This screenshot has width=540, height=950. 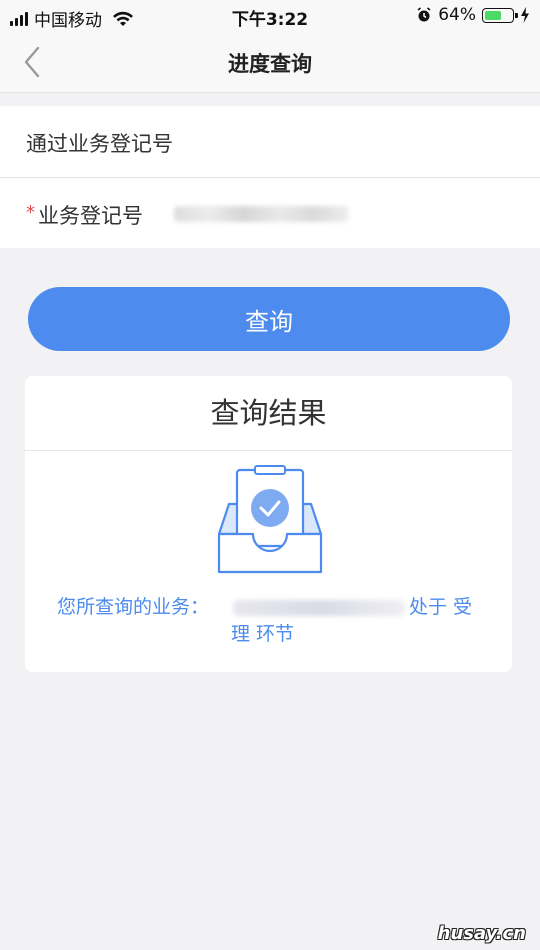 I want to click on alarm-clock-icon, so click(x=424, y=14).